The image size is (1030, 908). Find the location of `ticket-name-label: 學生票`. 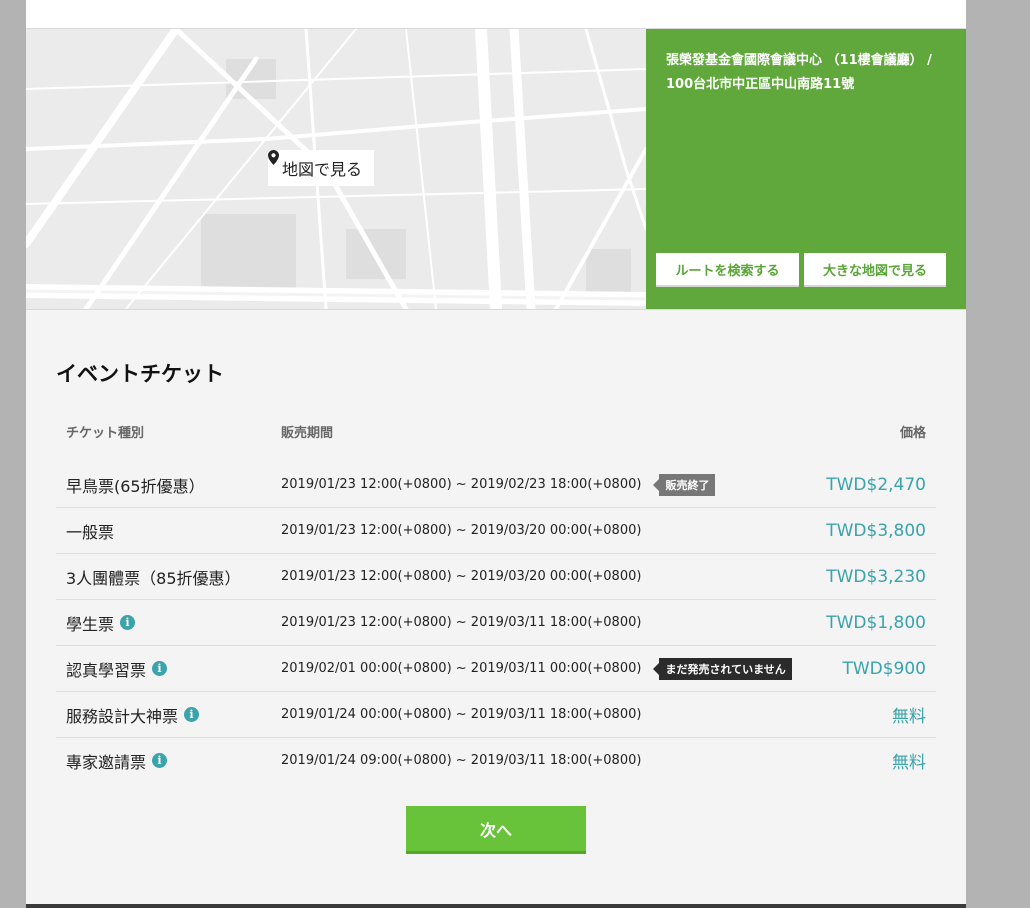

ticket-name-label: 學生票 is located at coordinates (90, 624).